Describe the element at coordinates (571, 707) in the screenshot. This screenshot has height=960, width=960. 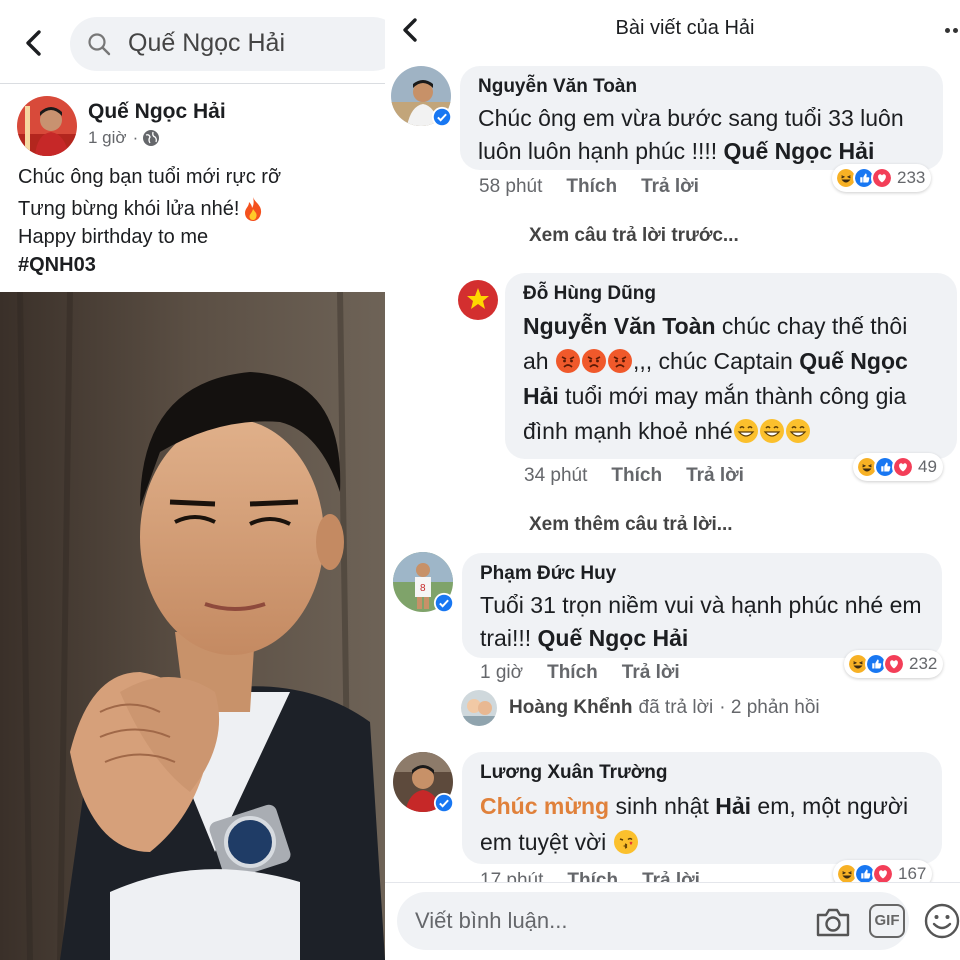
I see `reply-author: Hoàng Khểnh` at that location.